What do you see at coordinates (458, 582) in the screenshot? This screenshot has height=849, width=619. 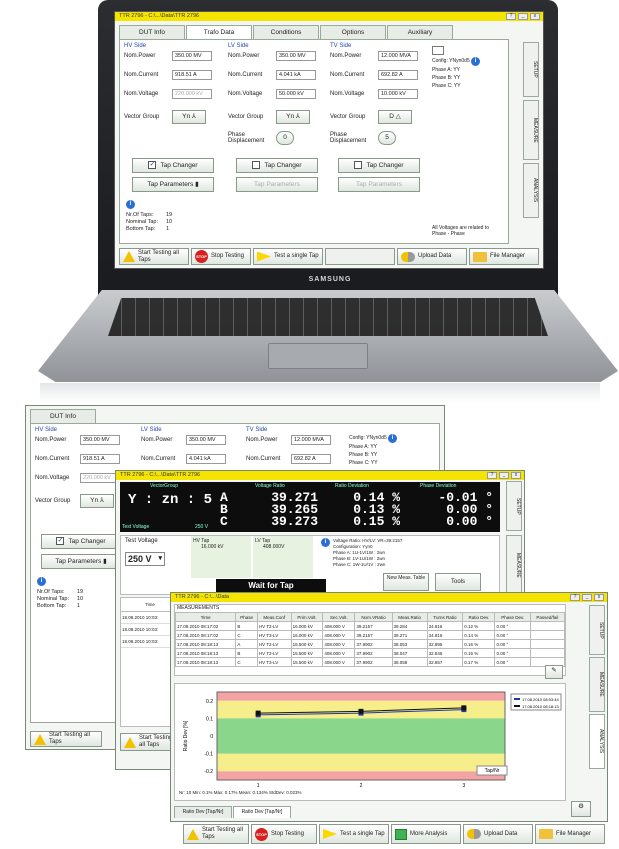 I see `tools-button: Tools` at bounding box center [458, 582].